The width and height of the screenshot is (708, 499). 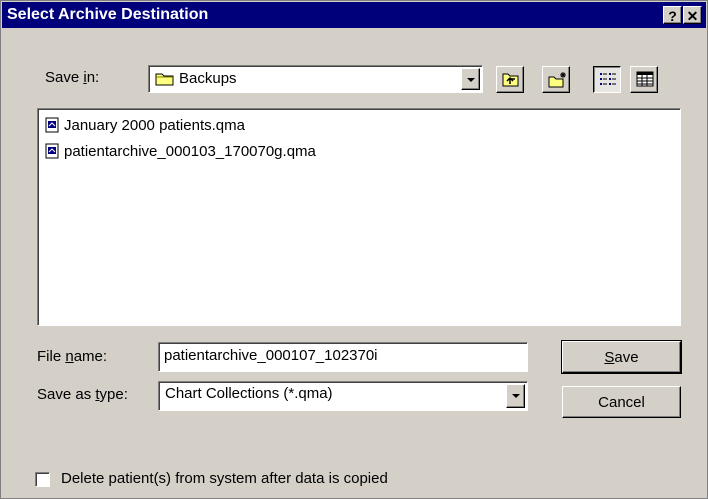 I want to click on new-folder-icon, so click(x=557, y=80).